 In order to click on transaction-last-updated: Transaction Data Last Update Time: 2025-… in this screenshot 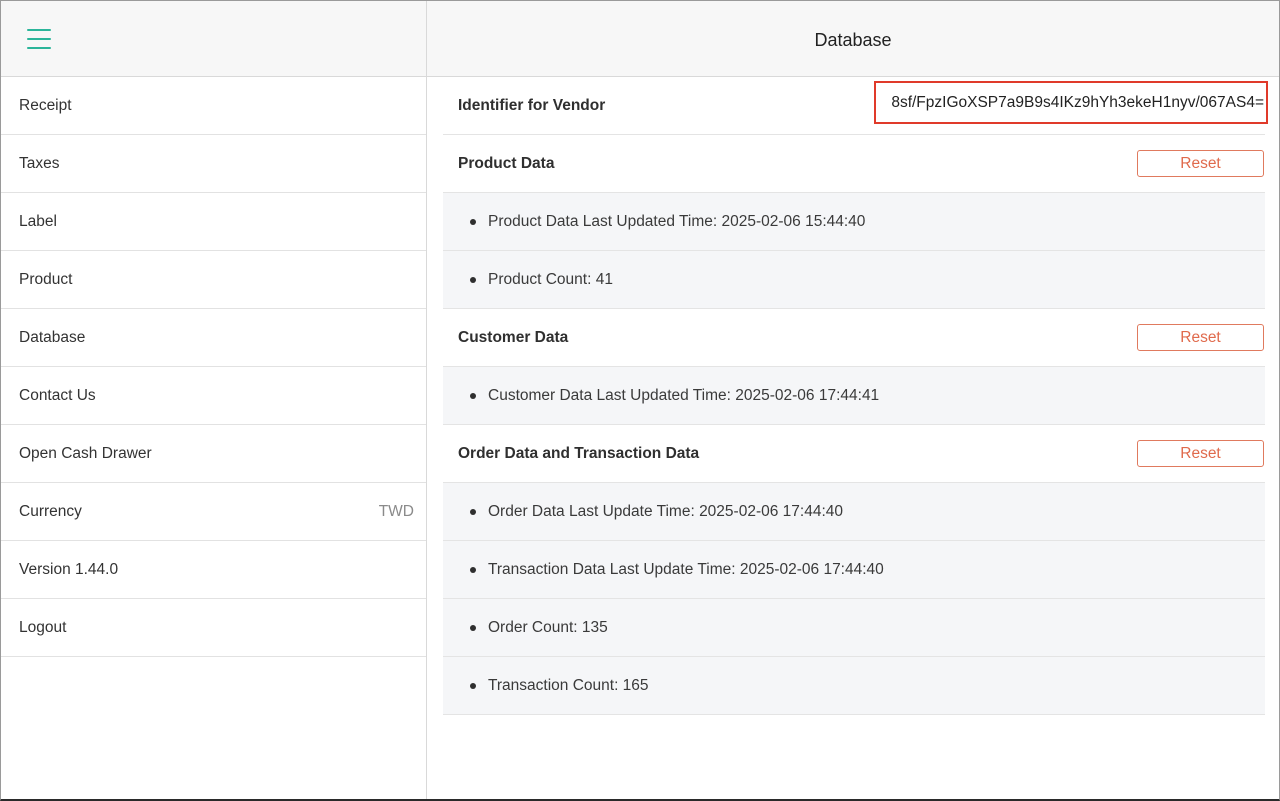, I will do `click(677, 570)`.